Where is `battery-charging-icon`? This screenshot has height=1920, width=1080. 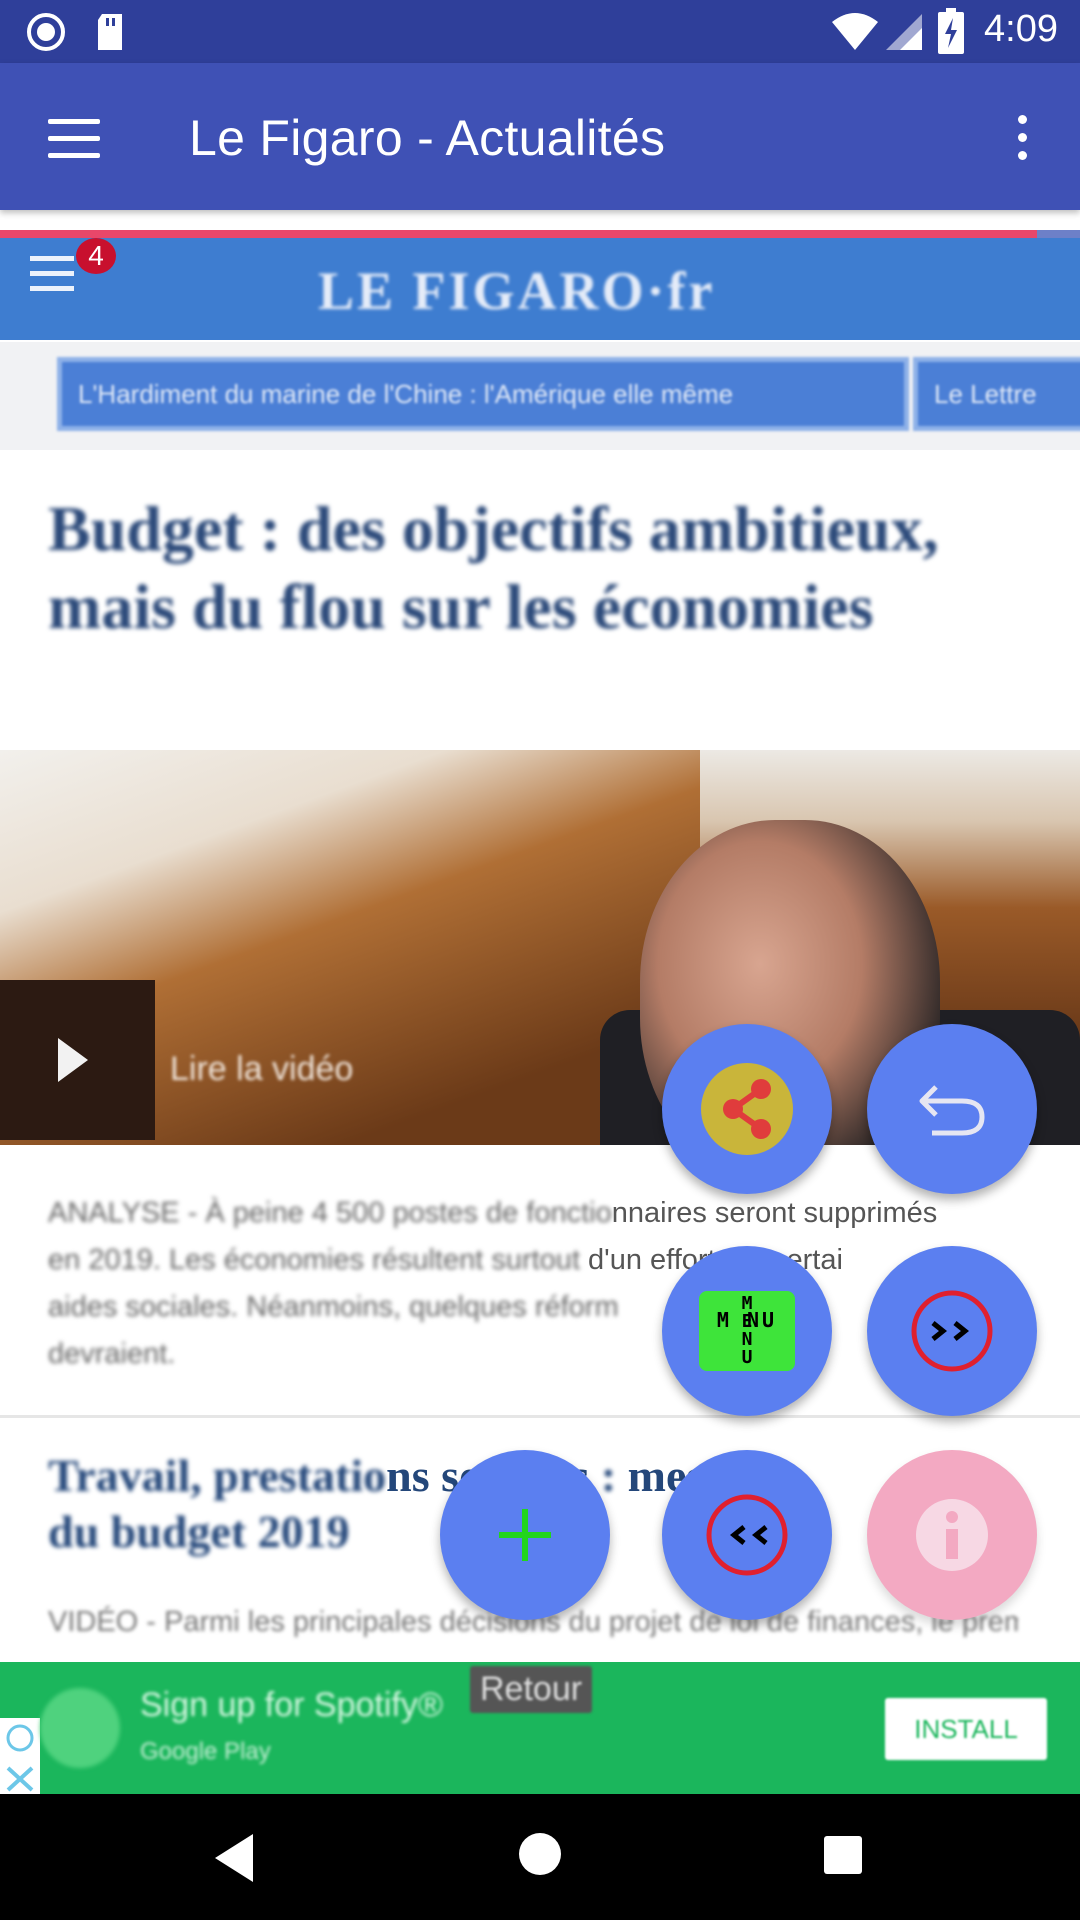
battery-charging-icon is located at coordinates (951, 31).